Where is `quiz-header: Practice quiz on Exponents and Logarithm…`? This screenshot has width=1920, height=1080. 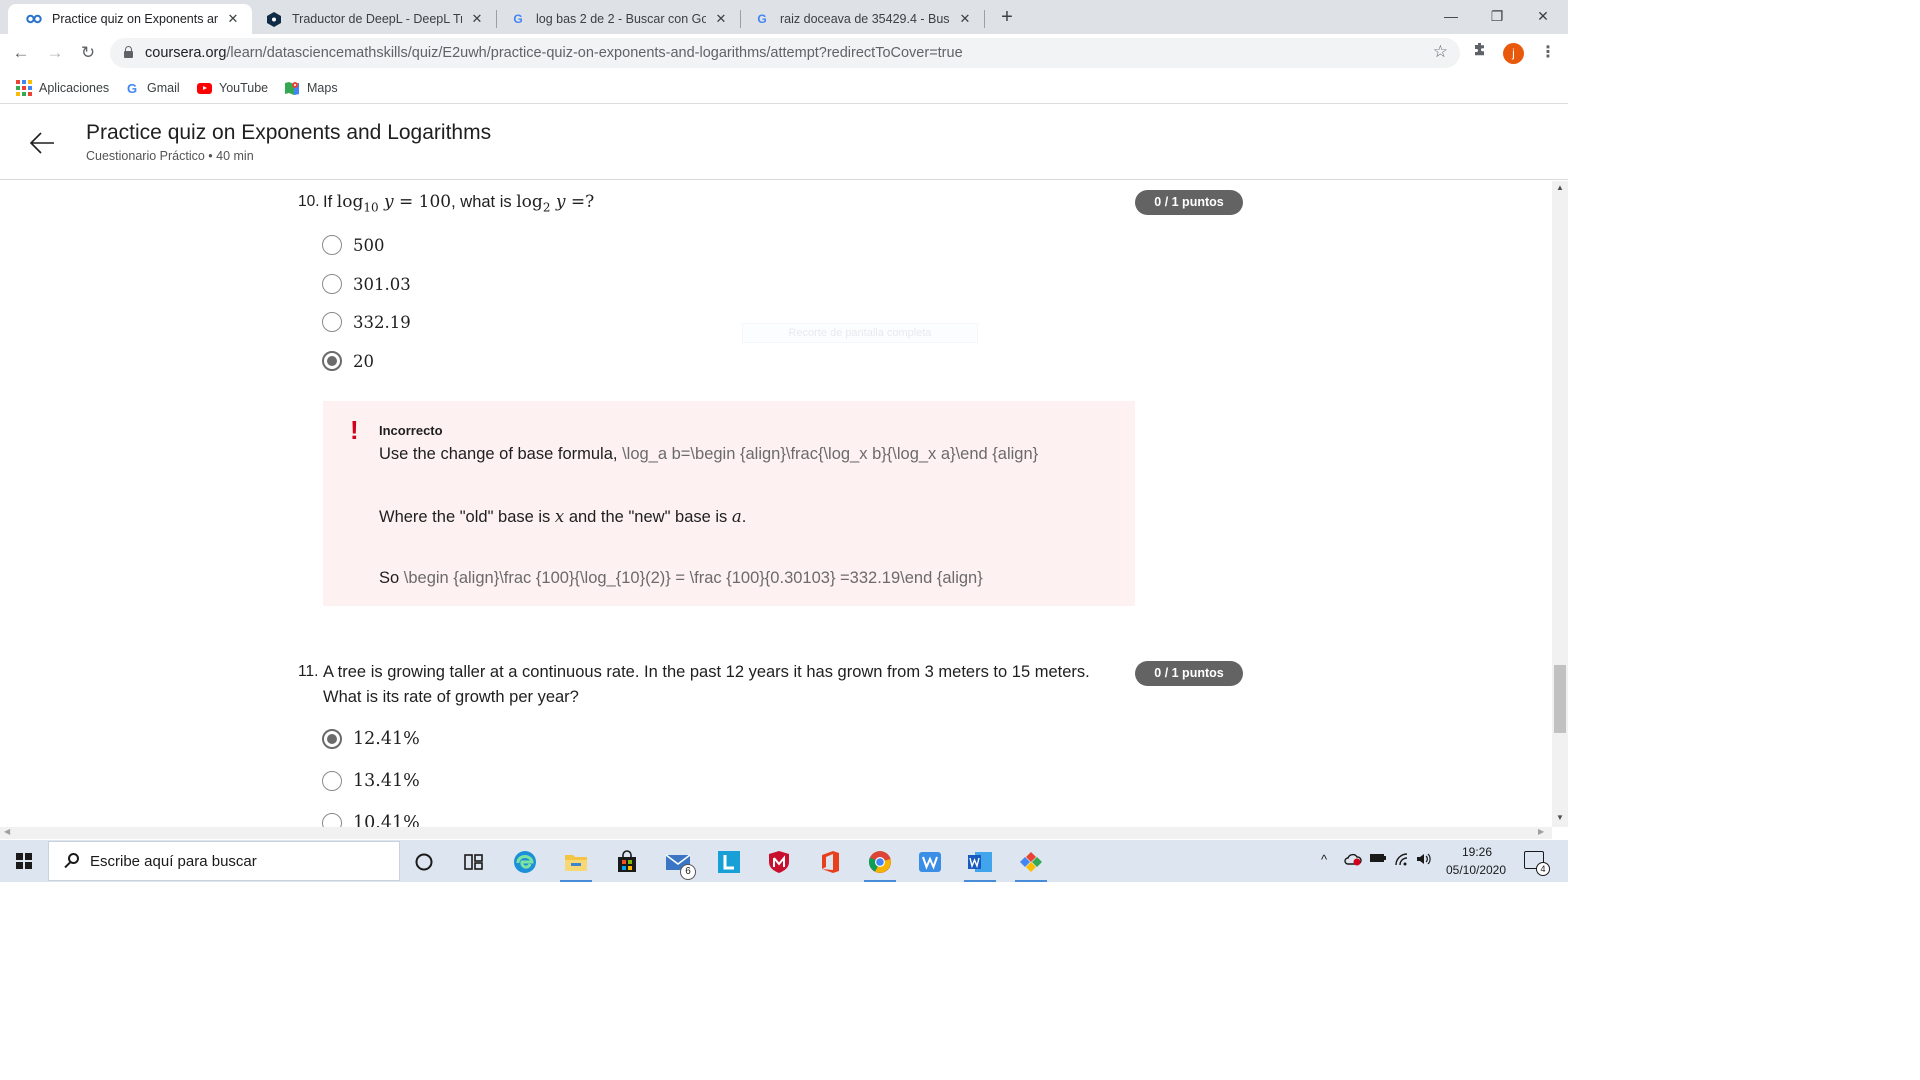 quiz-header: Practice quiz on Exponents and Logarithm… is located at coordinates (784, 142).